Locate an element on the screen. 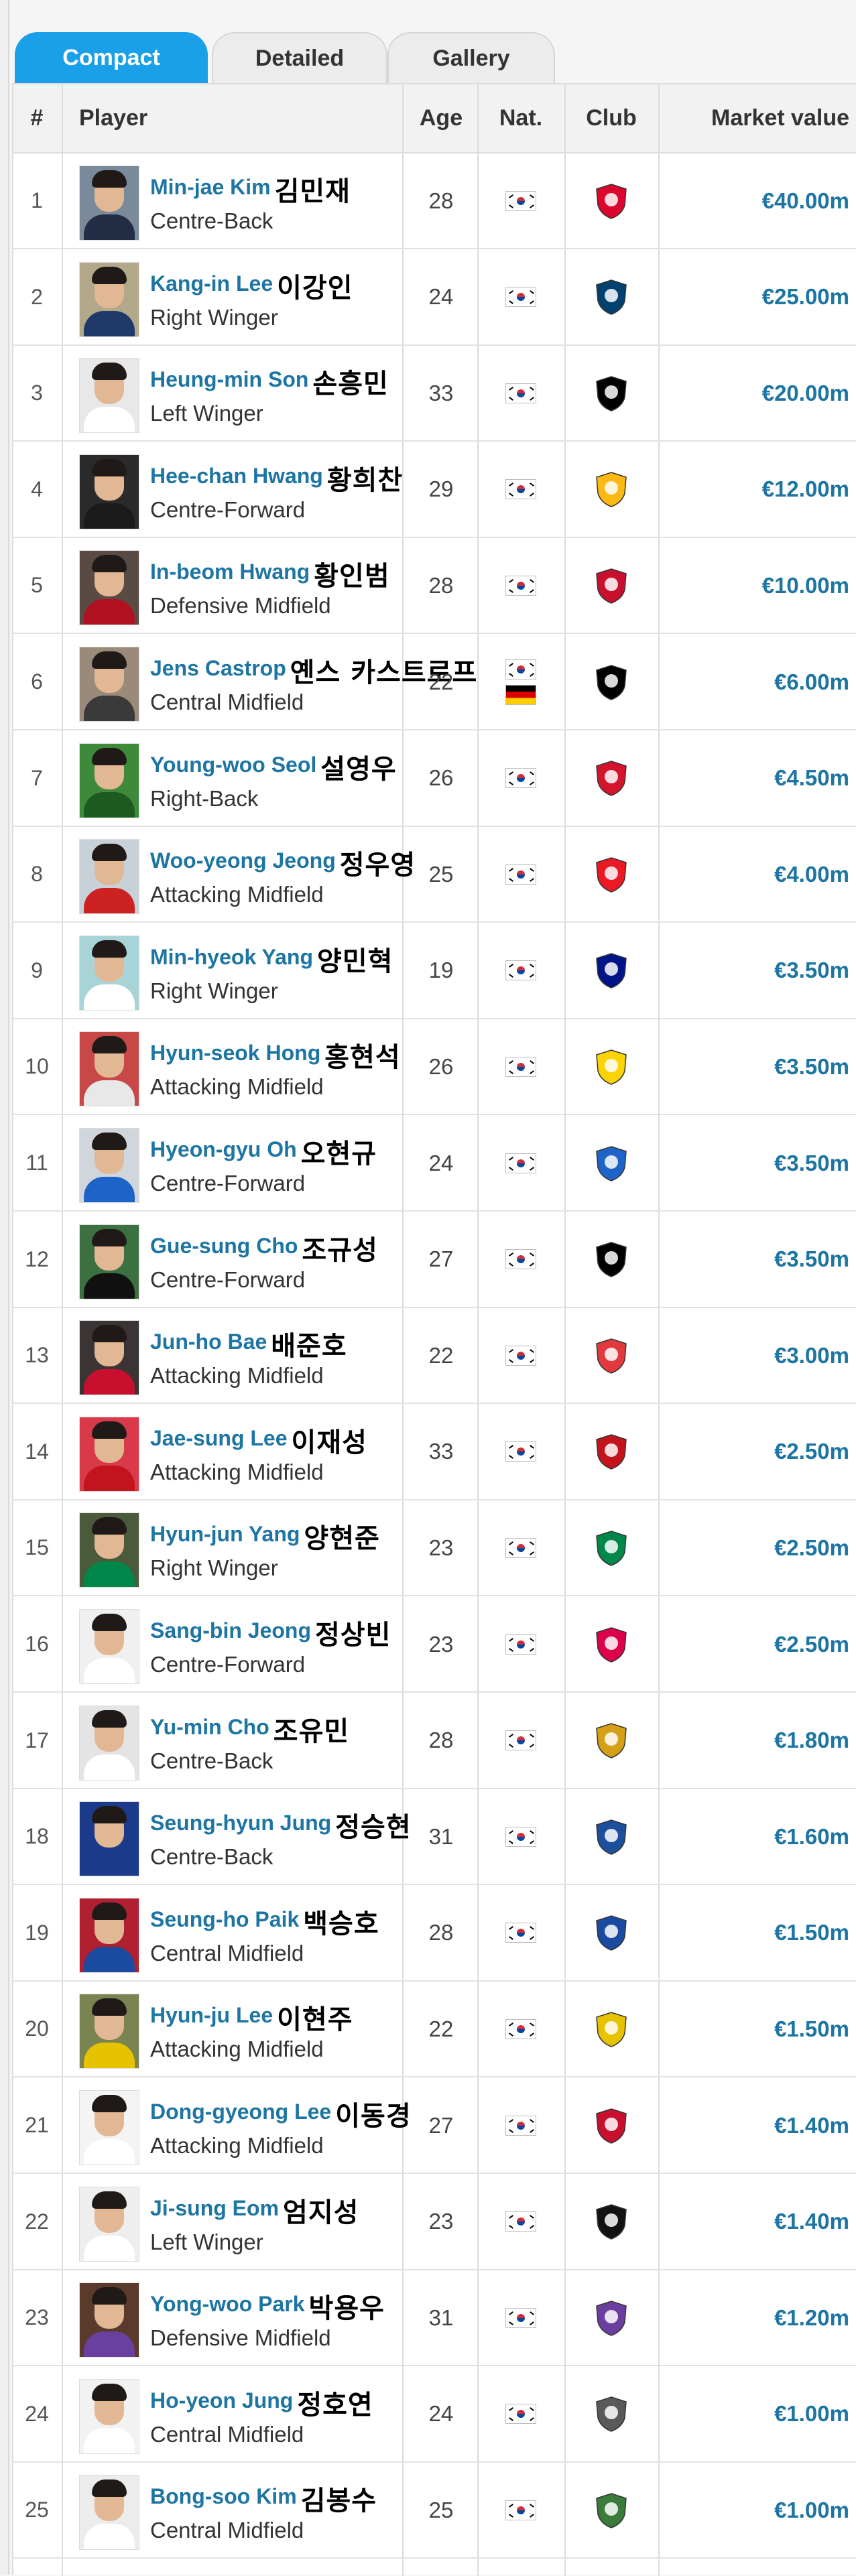  lafc-crest-icon is located at coordinates (611, 393).